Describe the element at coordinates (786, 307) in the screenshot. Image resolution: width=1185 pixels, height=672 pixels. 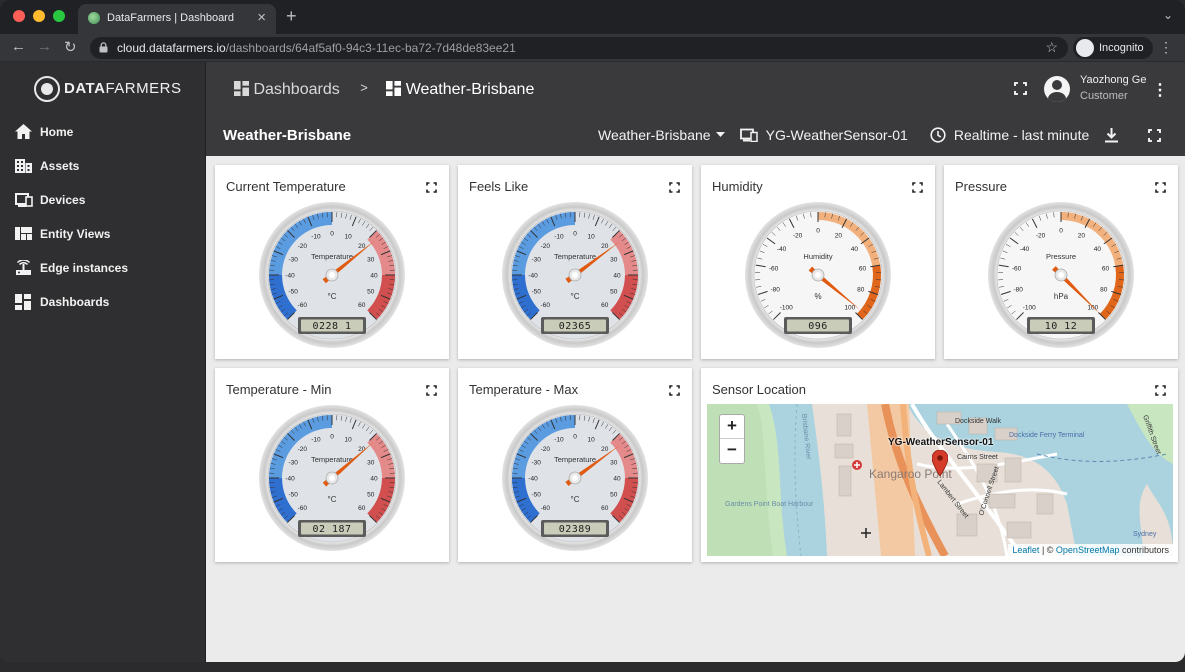
I see `gauge-tick-label: -100` at that location.